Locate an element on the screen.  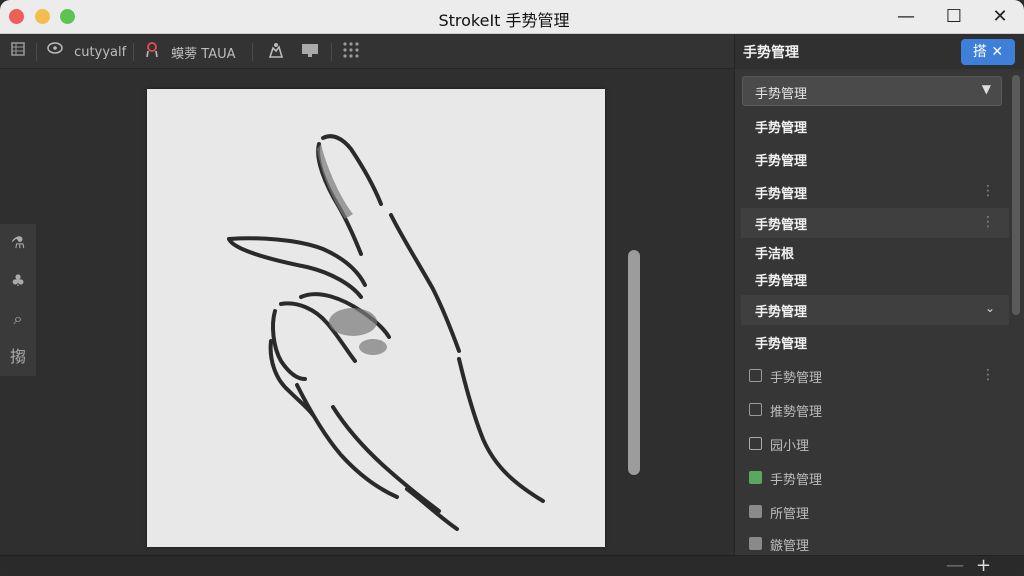
minimize-button: — is located at coordinates (906, 17).